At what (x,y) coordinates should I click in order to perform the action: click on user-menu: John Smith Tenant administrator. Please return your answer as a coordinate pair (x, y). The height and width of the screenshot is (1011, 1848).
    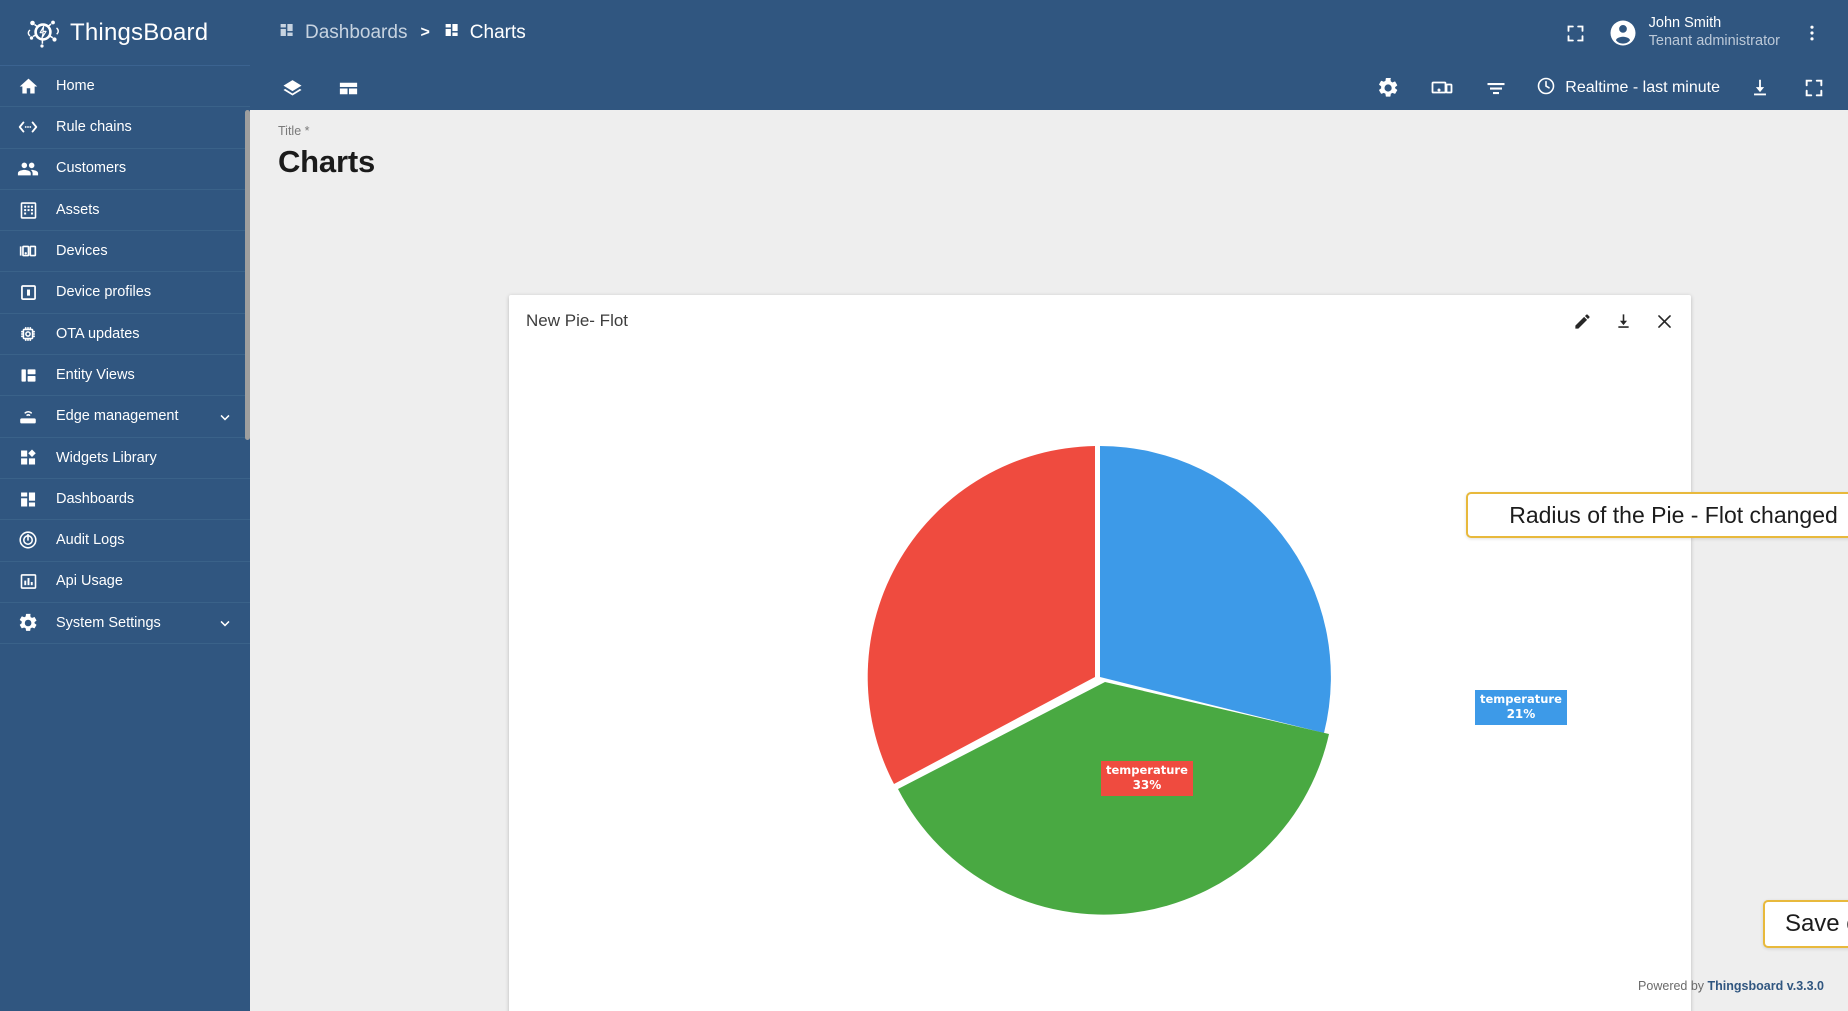
    Looking at the image, I should click on (1694, 32).